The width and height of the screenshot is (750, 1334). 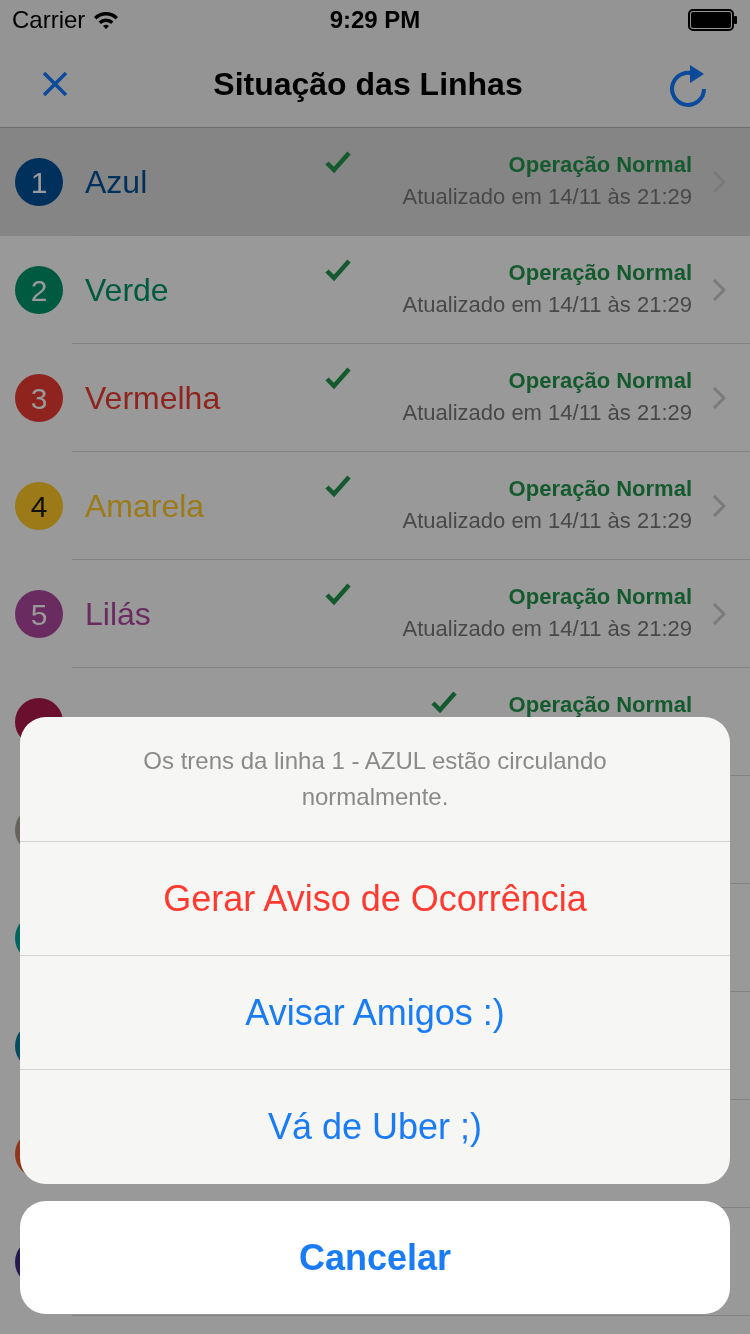 What do you see at coordinates (39, 506) in the screenshot?
I see `line-badge: 4` at bounding box center [39, 506].